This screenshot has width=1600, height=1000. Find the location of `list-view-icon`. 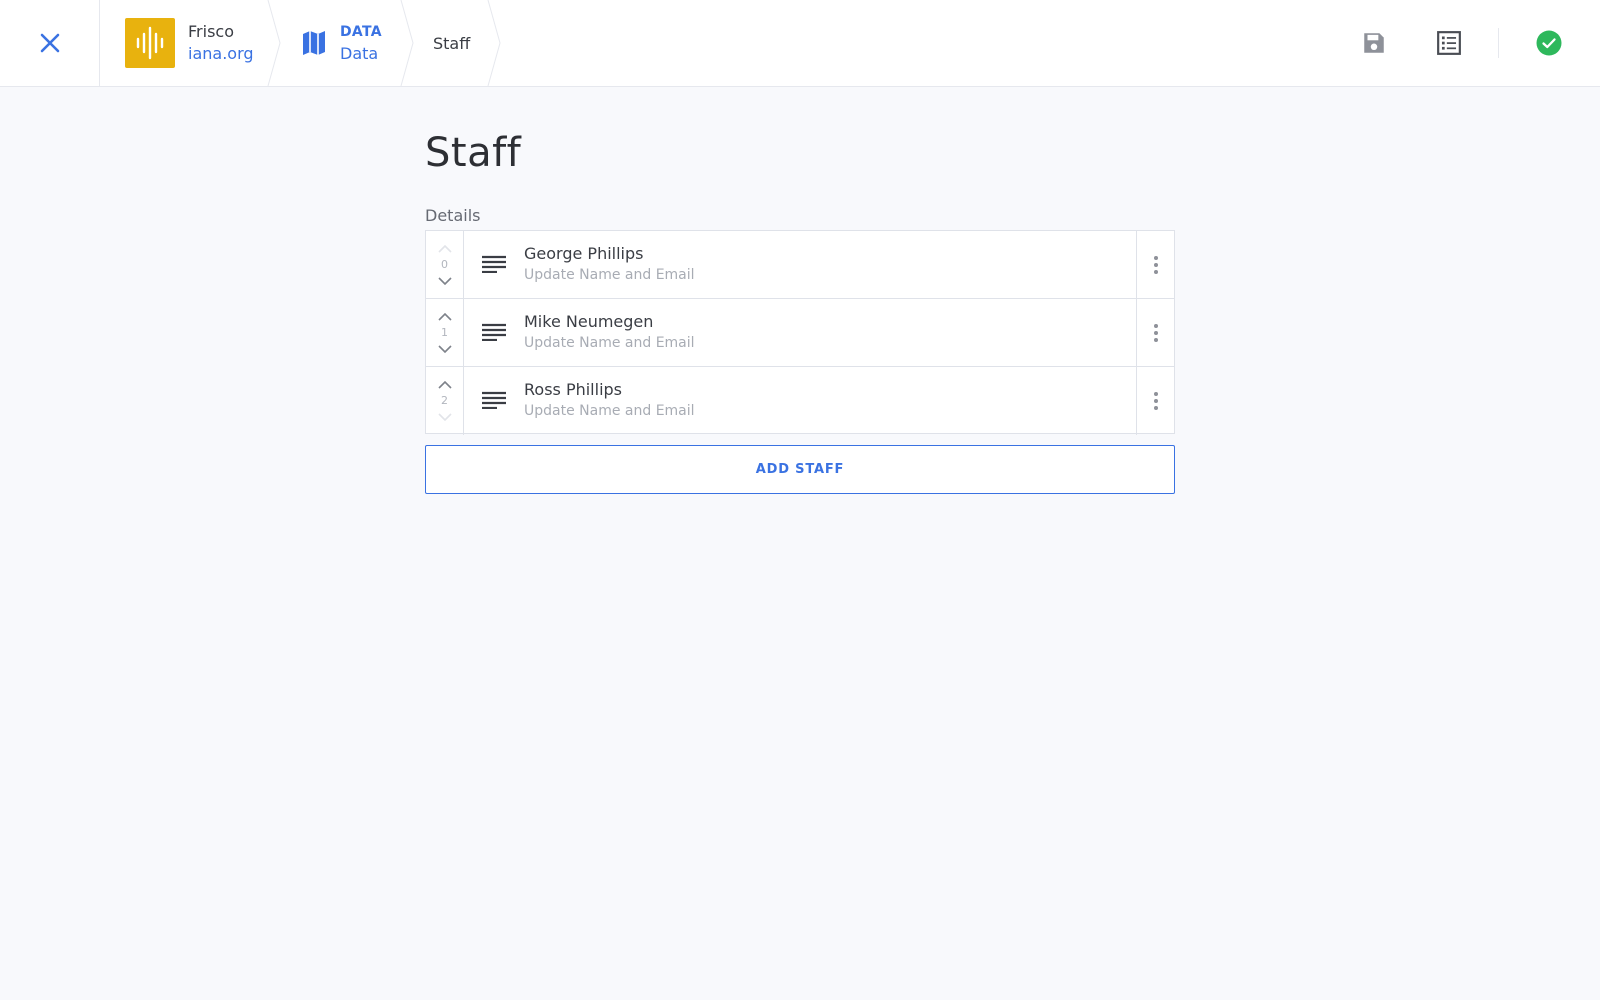

list-view-icon is located at coordinates (1449, 43).